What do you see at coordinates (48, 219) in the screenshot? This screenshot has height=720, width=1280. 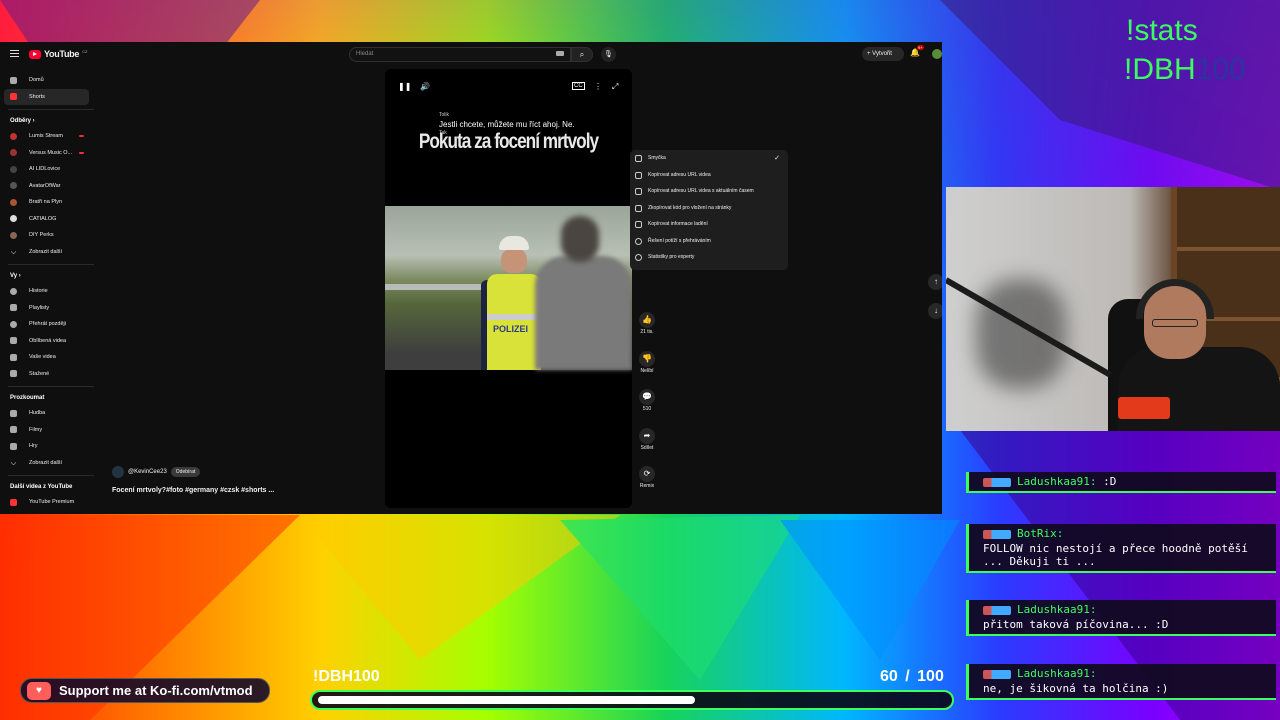 I see `sidebar-item-subscription: CATIALOG` at bounding box center [48, 219].